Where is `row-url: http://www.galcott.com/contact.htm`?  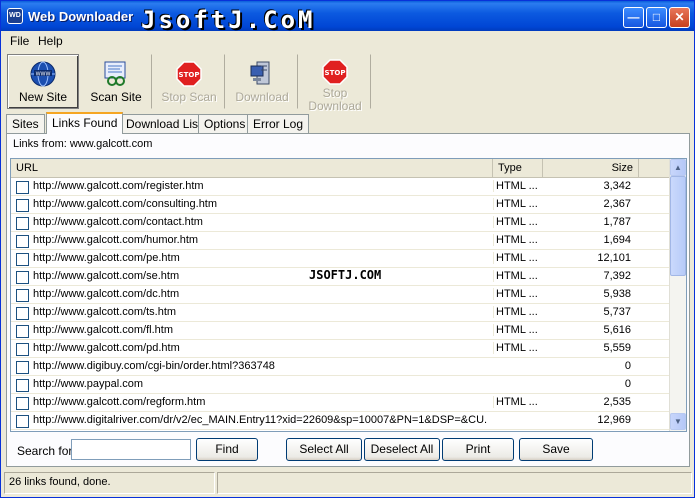 row-url: http://www.galcott.com/contact.htm is located at coordinates (118, 222).